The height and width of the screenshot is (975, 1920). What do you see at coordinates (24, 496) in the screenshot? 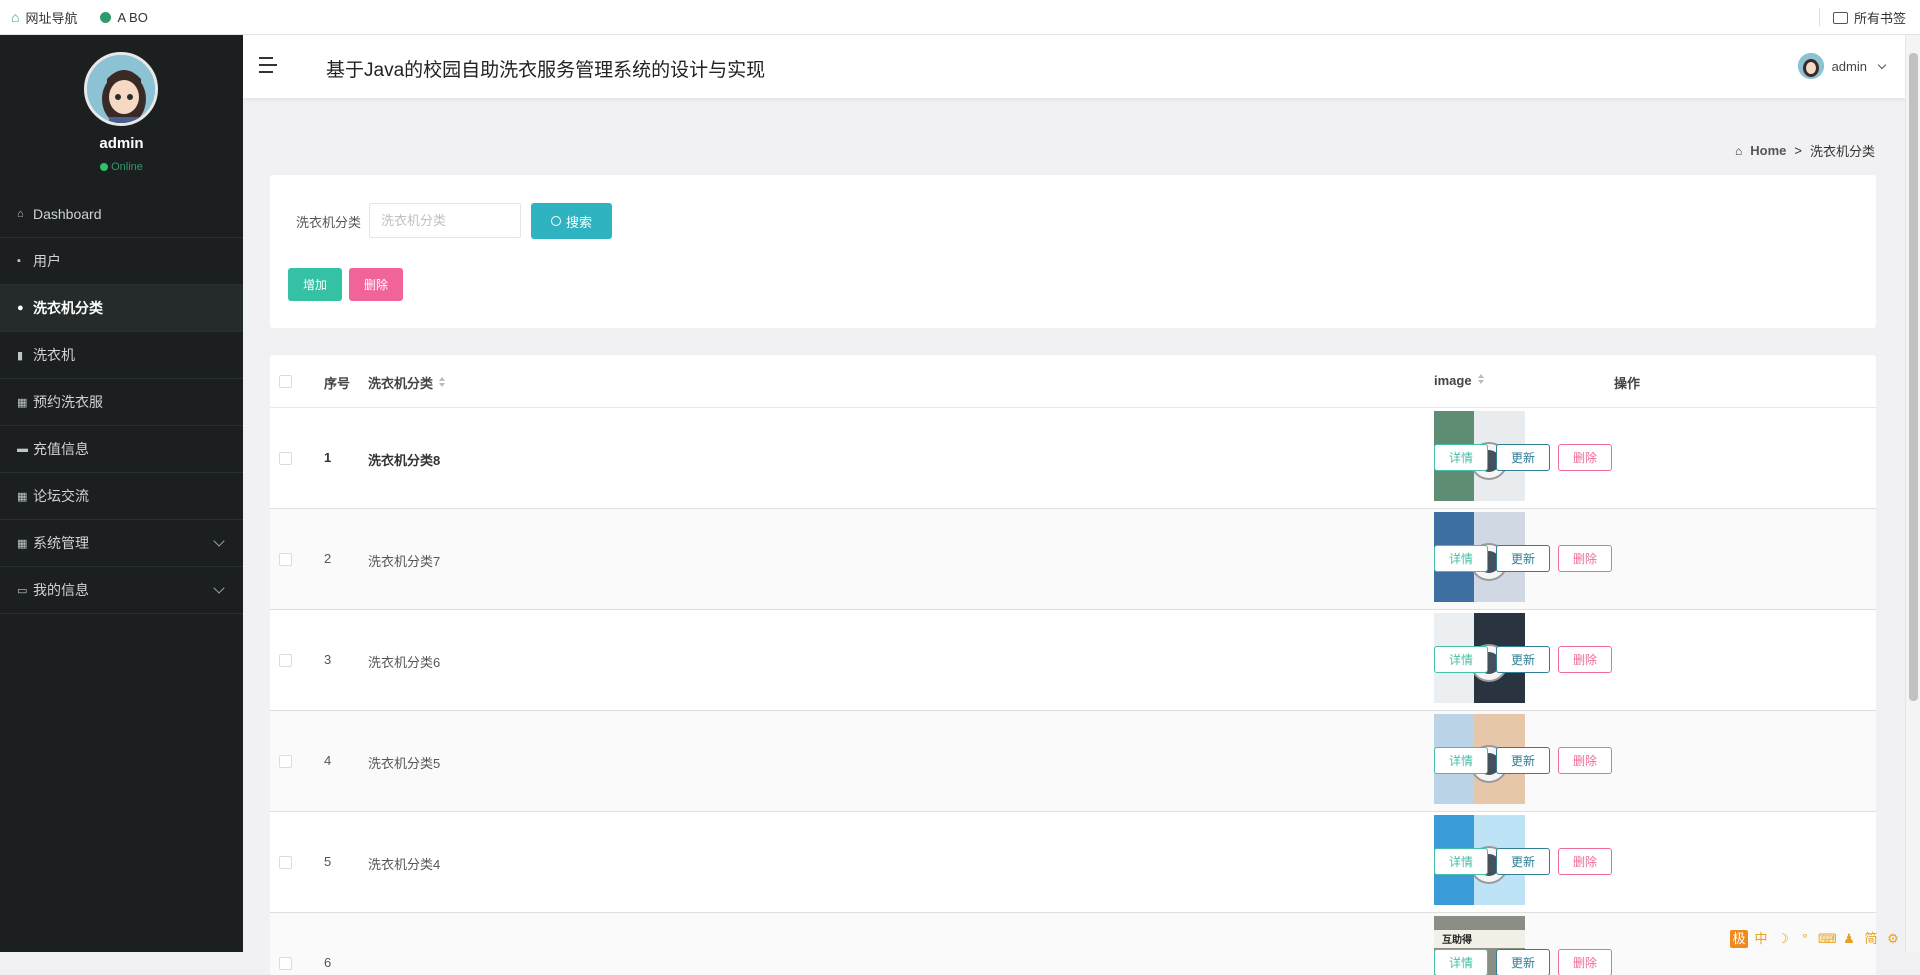
I see `grid-icon: ▦` at bounding box center [24, 496].